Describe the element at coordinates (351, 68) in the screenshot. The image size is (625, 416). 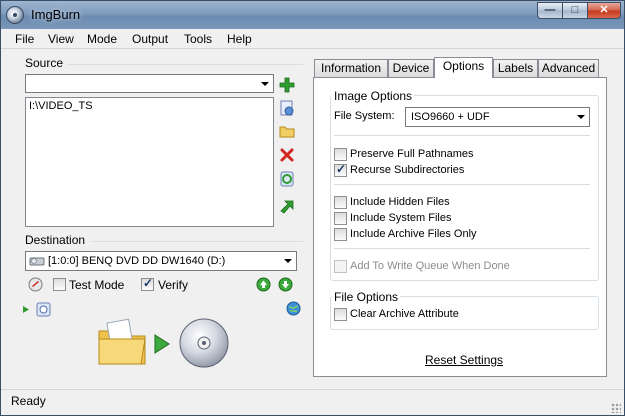
I see `tab-information: Information` at that location.